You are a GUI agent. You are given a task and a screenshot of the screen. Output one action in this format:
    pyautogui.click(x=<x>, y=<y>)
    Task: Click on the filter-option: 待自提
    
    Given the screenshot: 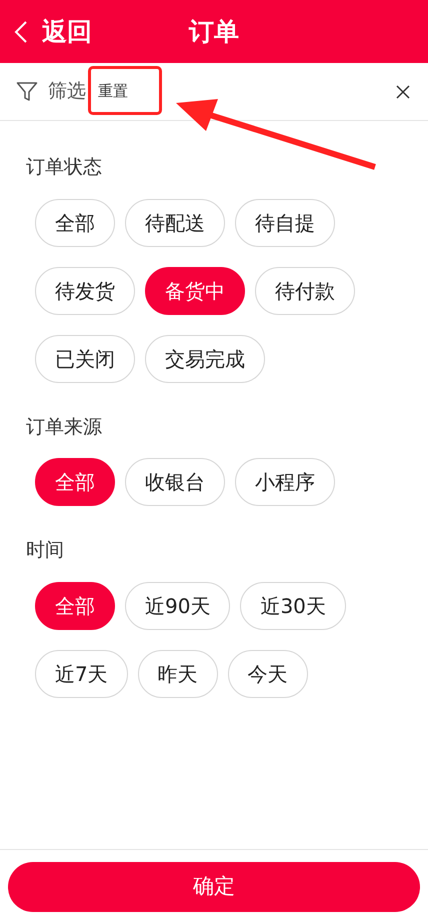 What is the action you would take?
    pyautogui.click(x=285, y=222)
    